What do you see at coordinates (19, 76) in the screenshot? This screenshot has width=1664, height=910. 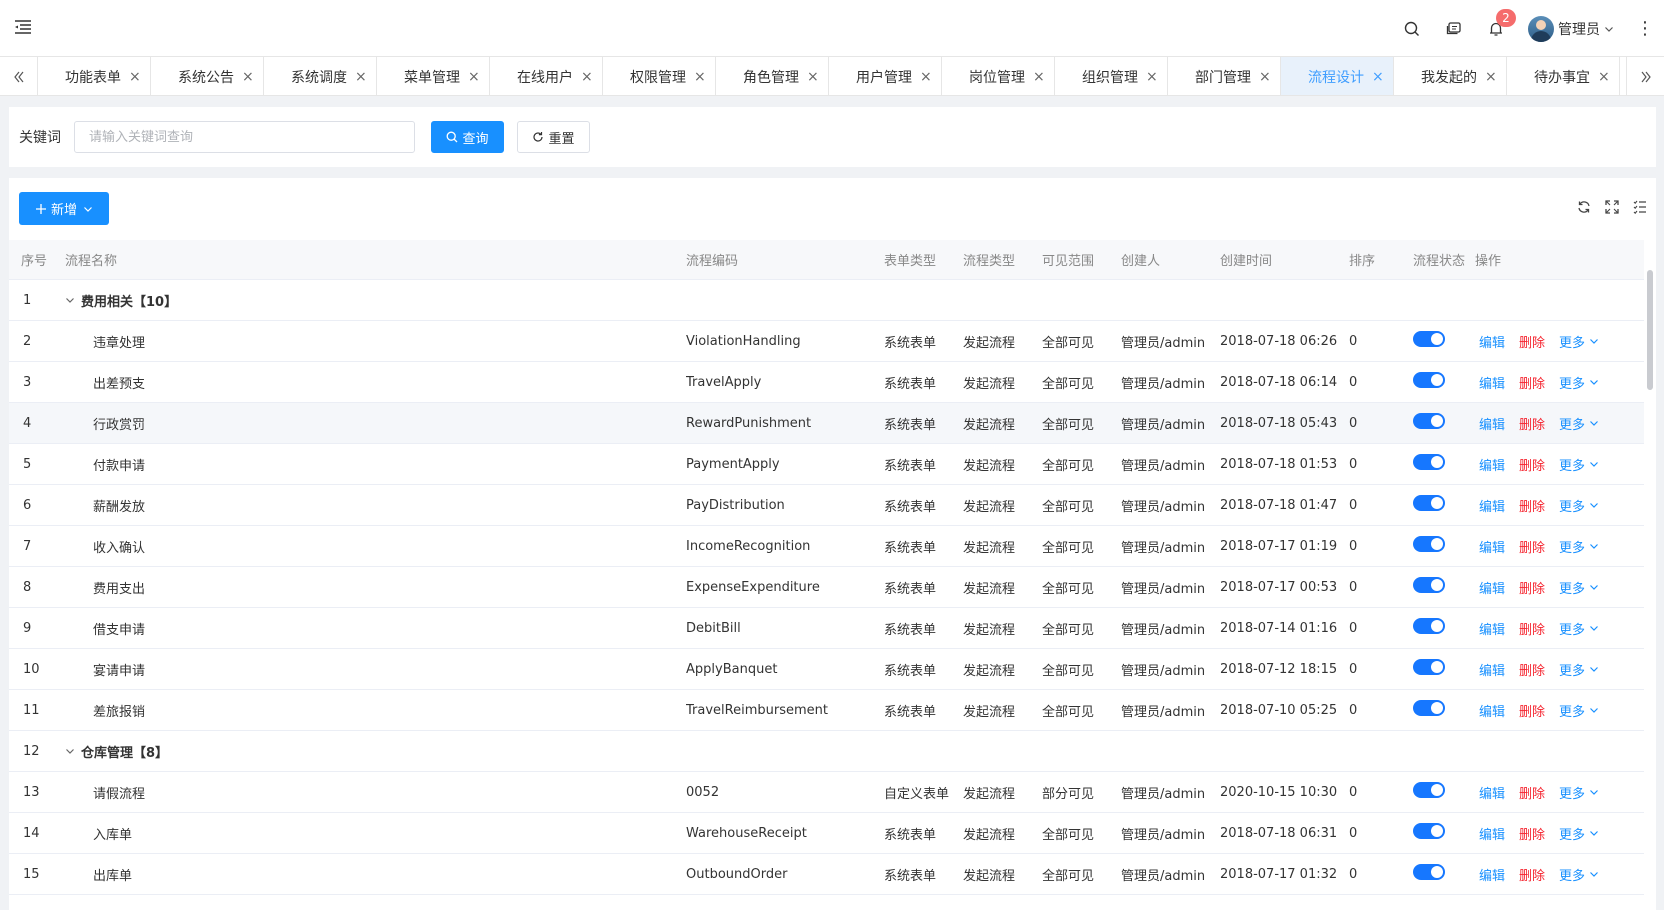 I see `tab-scroll-left-icon` at bounding box center [19, 76].